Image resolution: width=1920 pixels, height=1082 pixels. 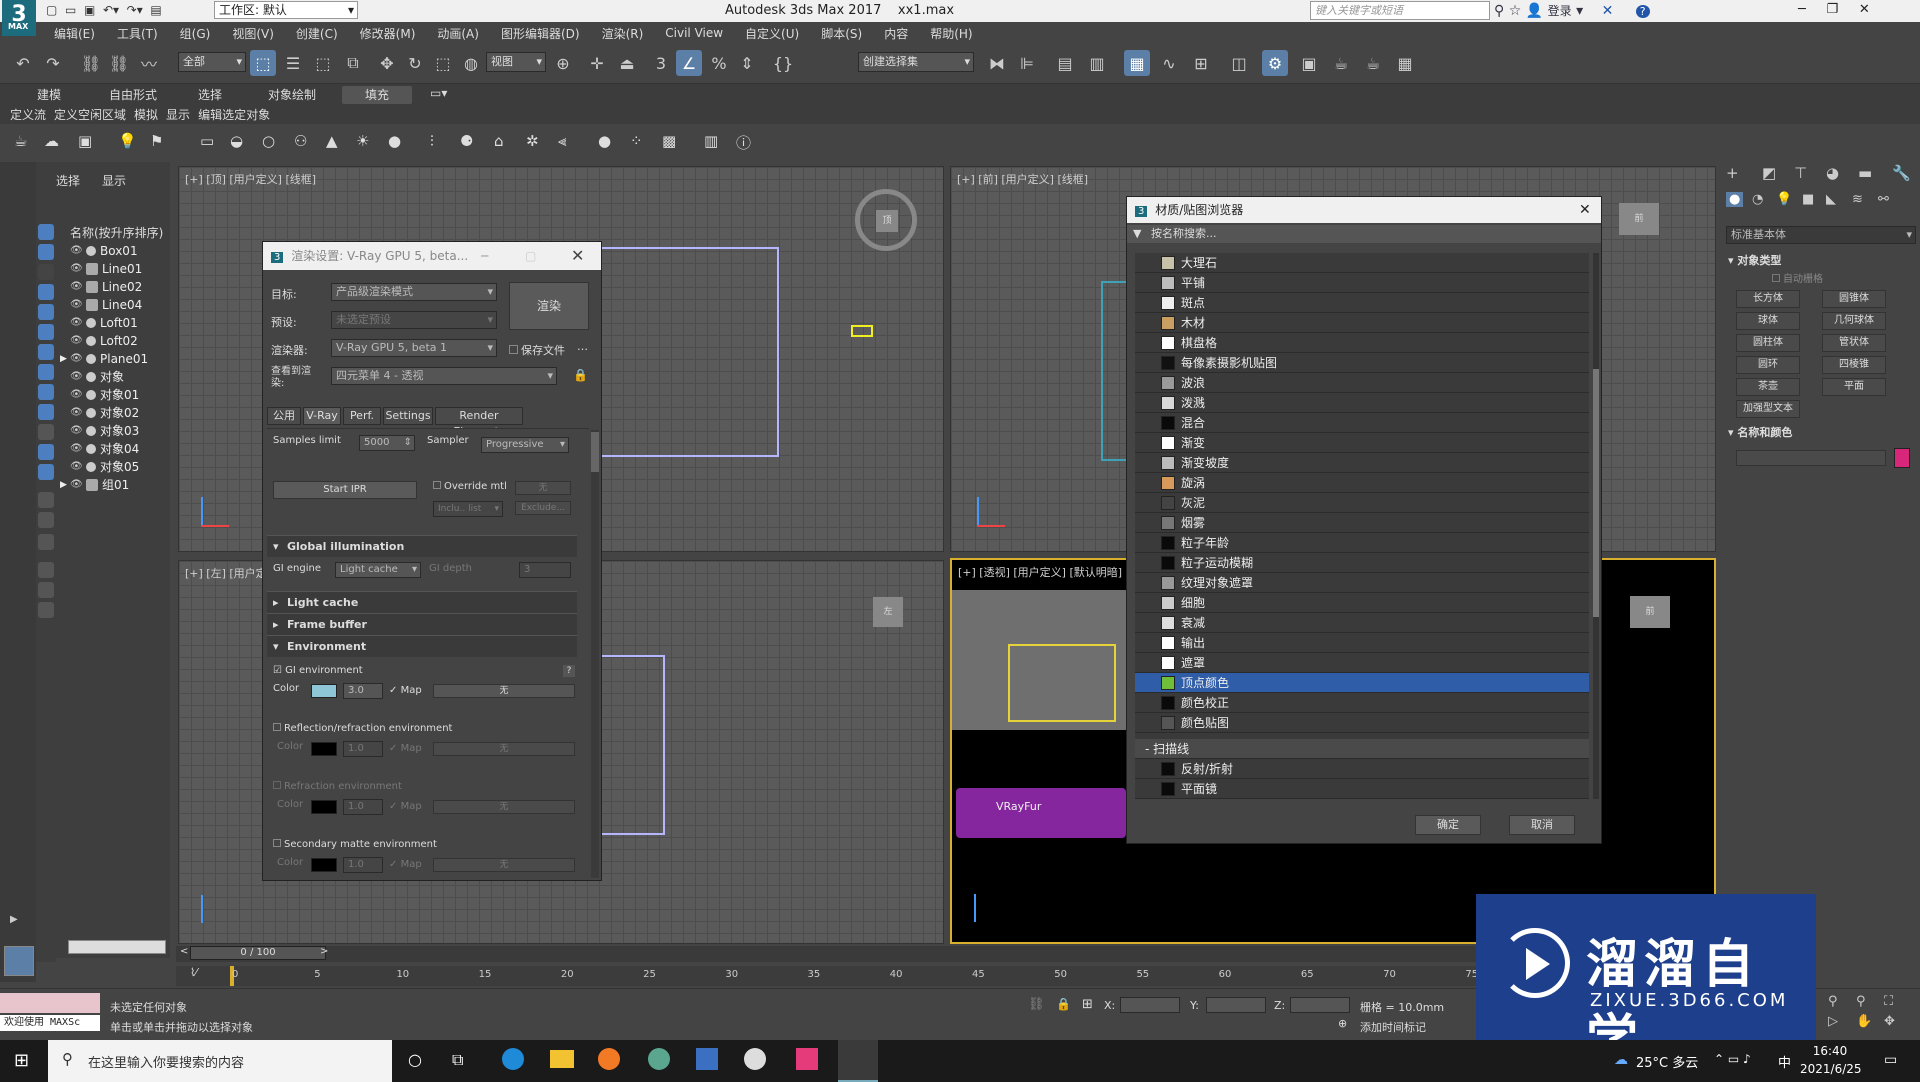 I want to click on zoom-all-icon: ⚲, so click(x=1861, y=1001).